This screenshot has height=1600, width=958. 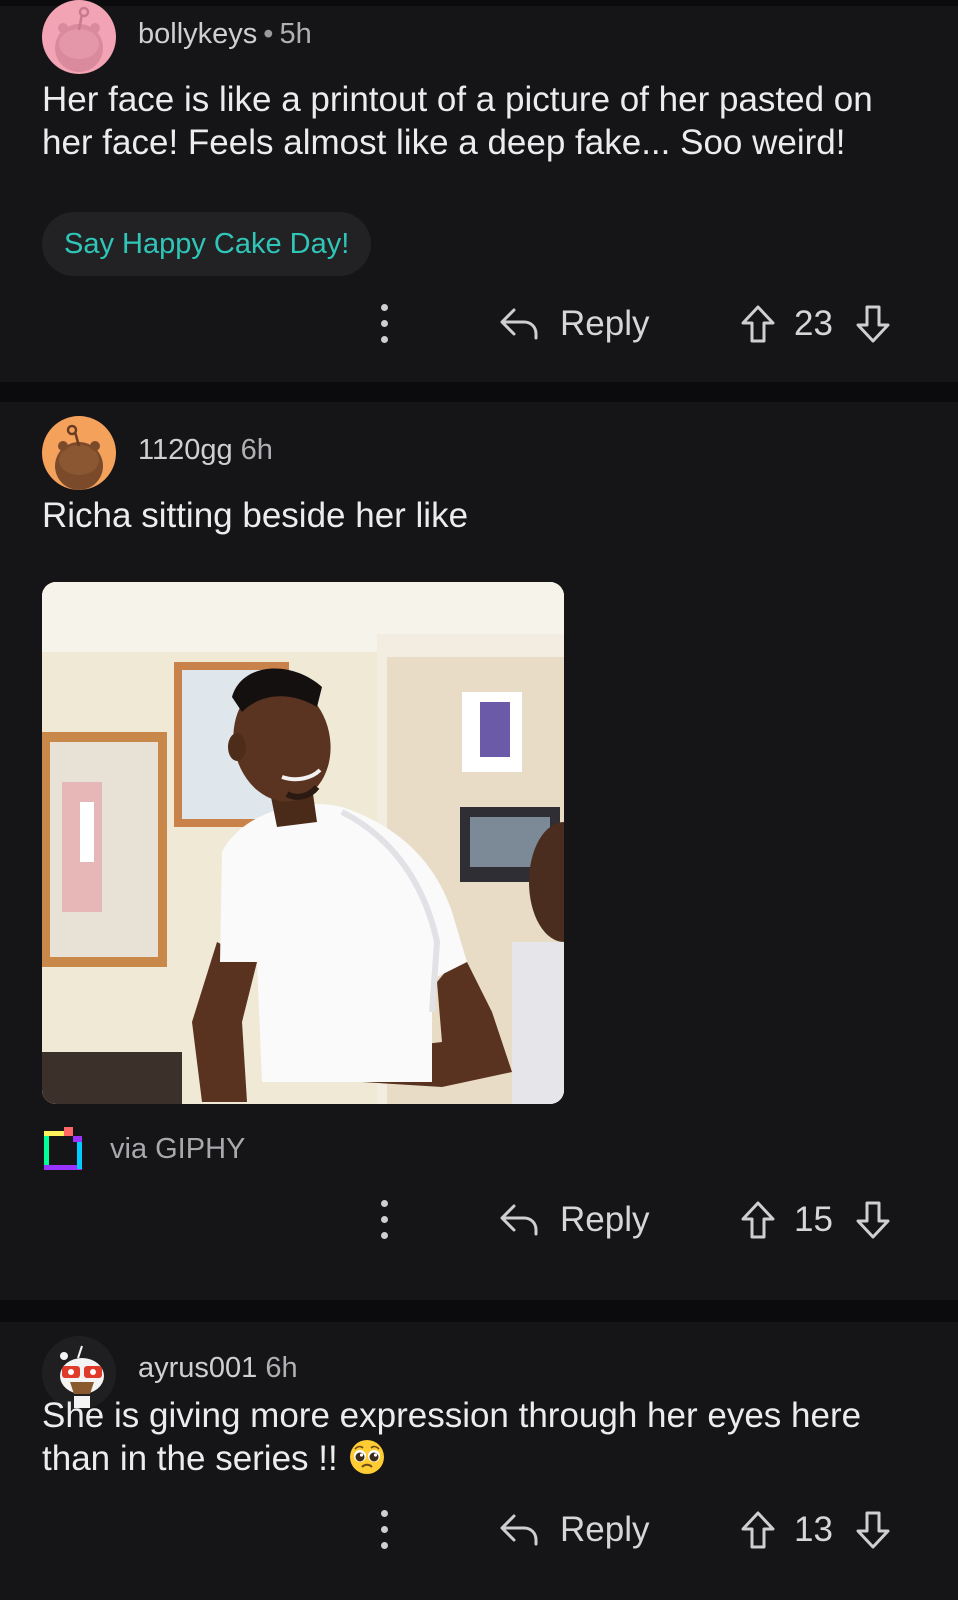 I want to click on vote-count: 23, so click(x=813, y=323).